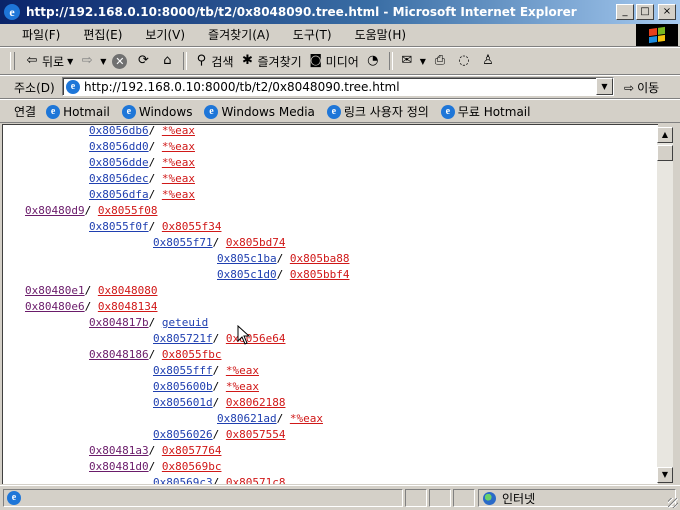 This screenshot has width=680, height=510. I want to click on menu-bar: 파일(F) 편집(E) 보기(V) 즐겨찾기(A) 도구(T) 도움말(H), so click(340, 35).